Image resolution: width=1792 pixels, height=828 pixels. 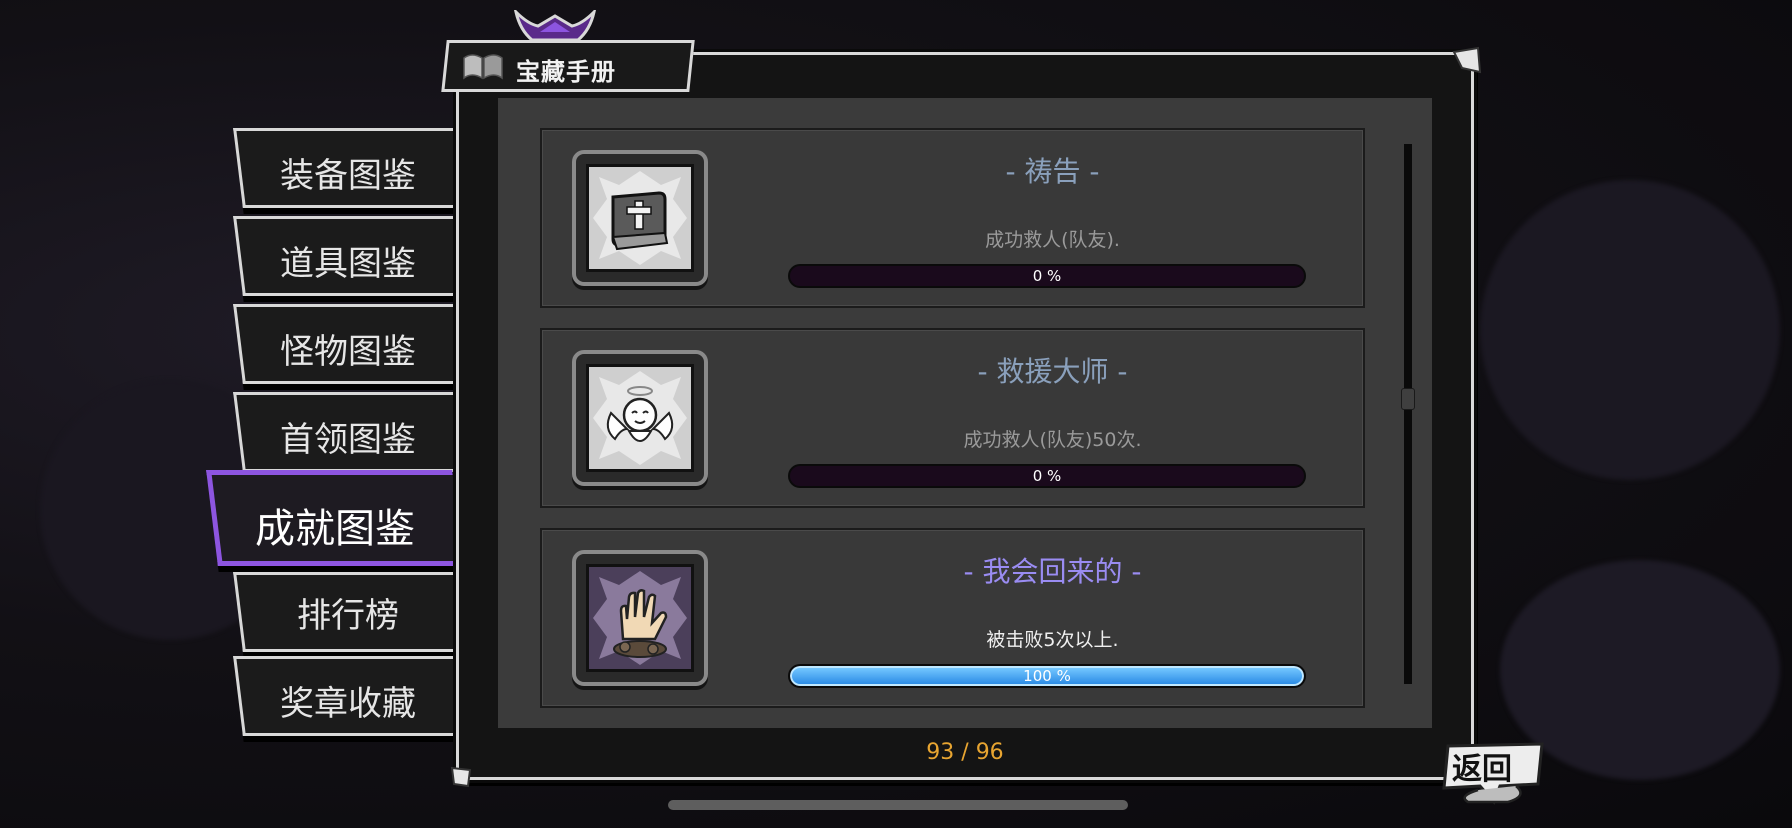 I want to click on tab-achievement-codex-label: 成就图鉴, so click(x=335, y=529).